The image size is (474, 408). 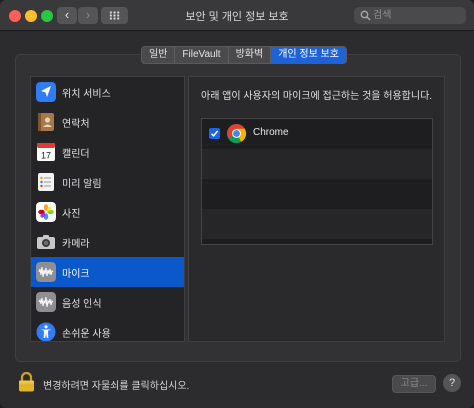 I want to click on sidebar-item-label: 미리 알림, so click(x=82, y=184).